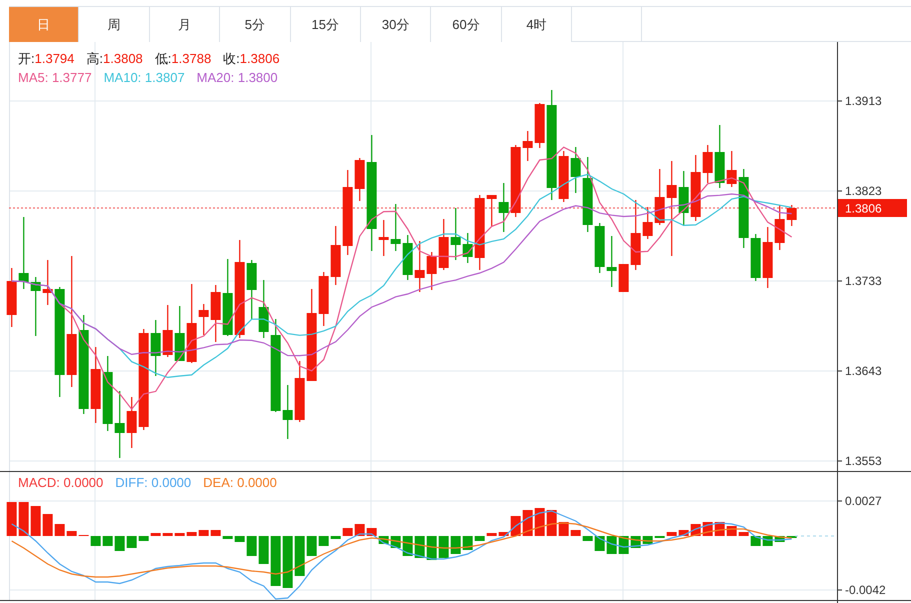 The image size is (911, 603). What do you see at coordinates (325, 24) in the screenshot?
I see `period-tab: 15分` at bounding box center [325, 24].